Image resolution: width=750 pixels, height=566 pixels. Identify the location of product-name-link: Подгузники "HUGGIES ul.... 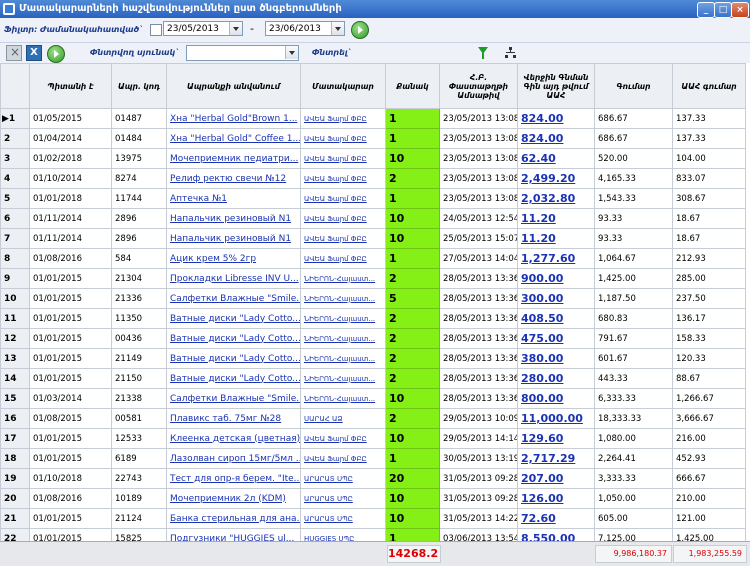
(233, 534).